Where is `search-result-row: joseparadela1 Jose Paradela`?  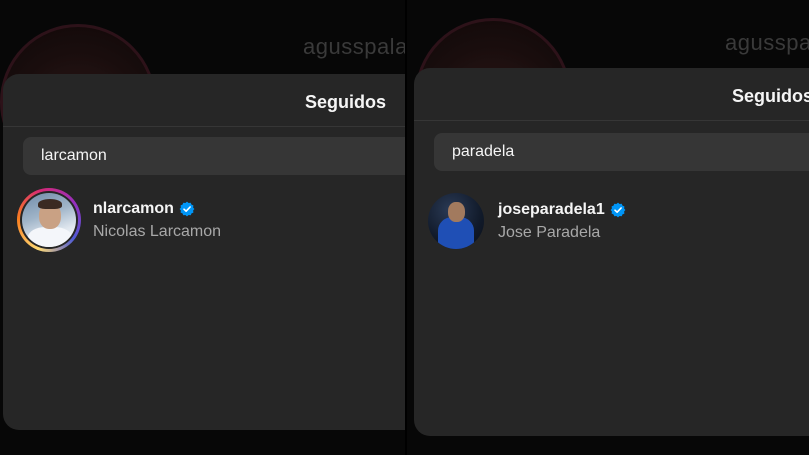 search-result-row: joseparadela1 Jose Paradela is located at coordinates (527, 221).